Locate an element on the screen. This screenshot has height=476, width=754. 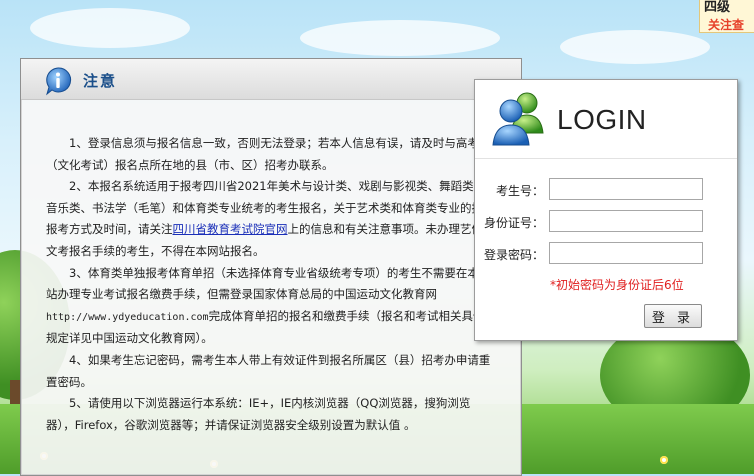
login-button: 登 录 is located at coordinates (673, 316).